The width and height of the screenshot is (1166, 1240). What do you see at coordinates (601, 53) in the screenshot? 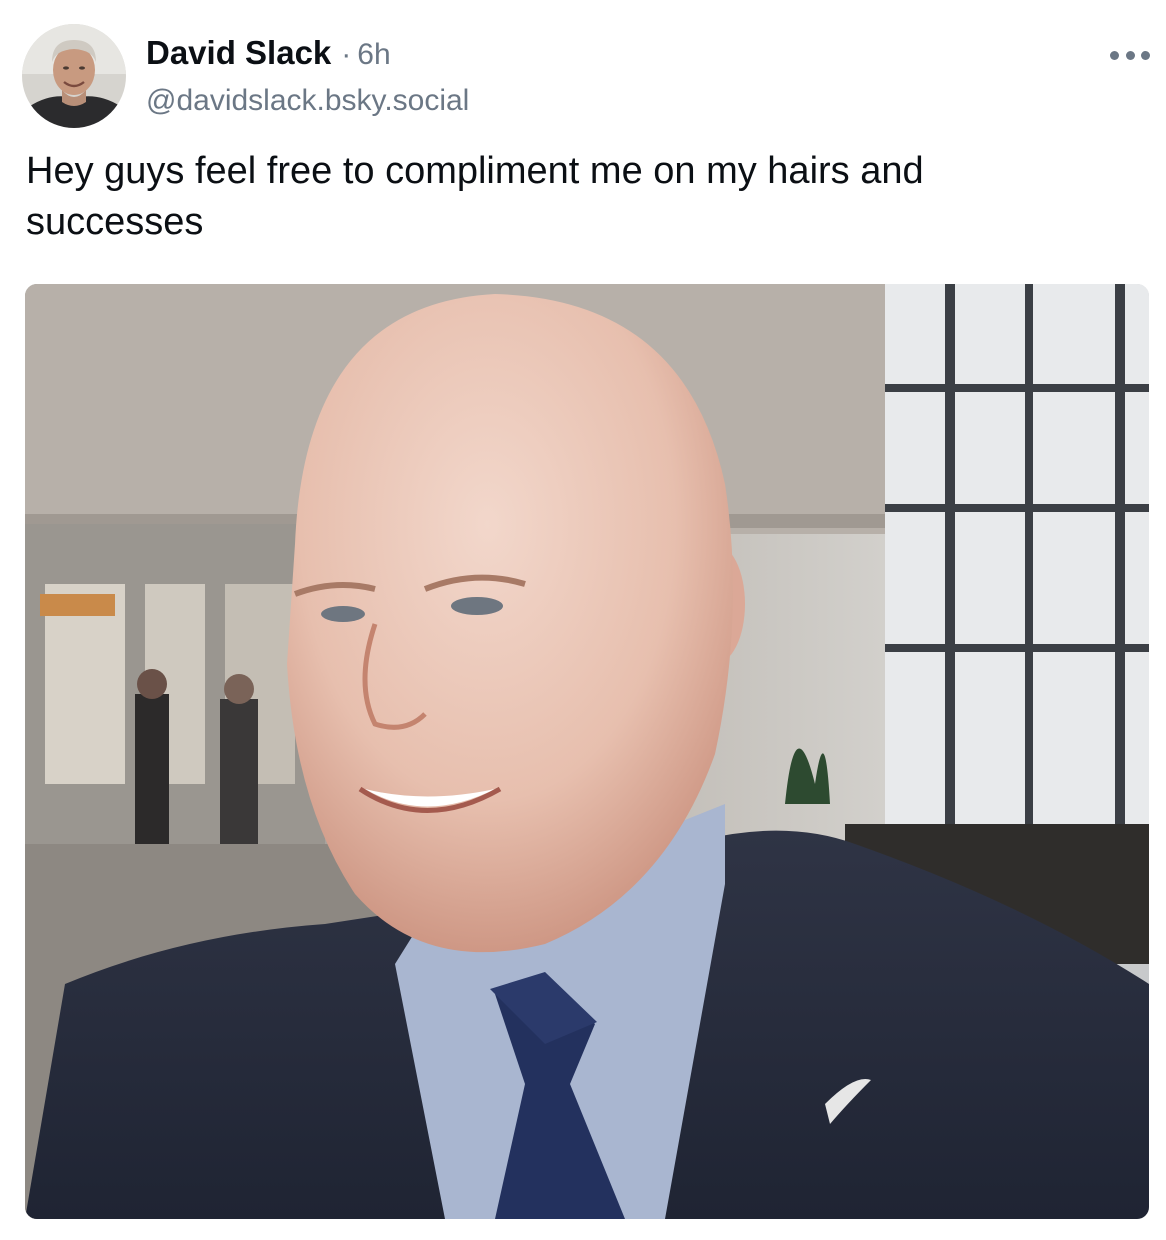
I see `author-name-row: David Slack · 6h` at bounding box center [601, 53].